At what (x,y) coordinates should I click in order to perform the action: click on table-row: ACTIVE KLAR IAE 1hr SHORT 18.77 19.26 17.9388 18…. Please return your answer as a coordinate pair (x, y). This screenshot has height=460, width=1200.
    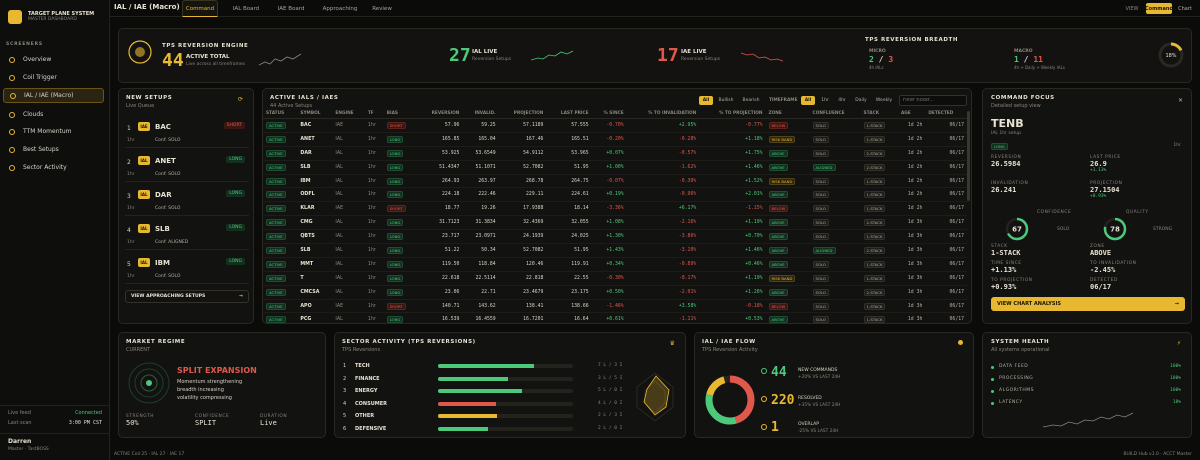
    Looking at the image, I should click on (615, 209).